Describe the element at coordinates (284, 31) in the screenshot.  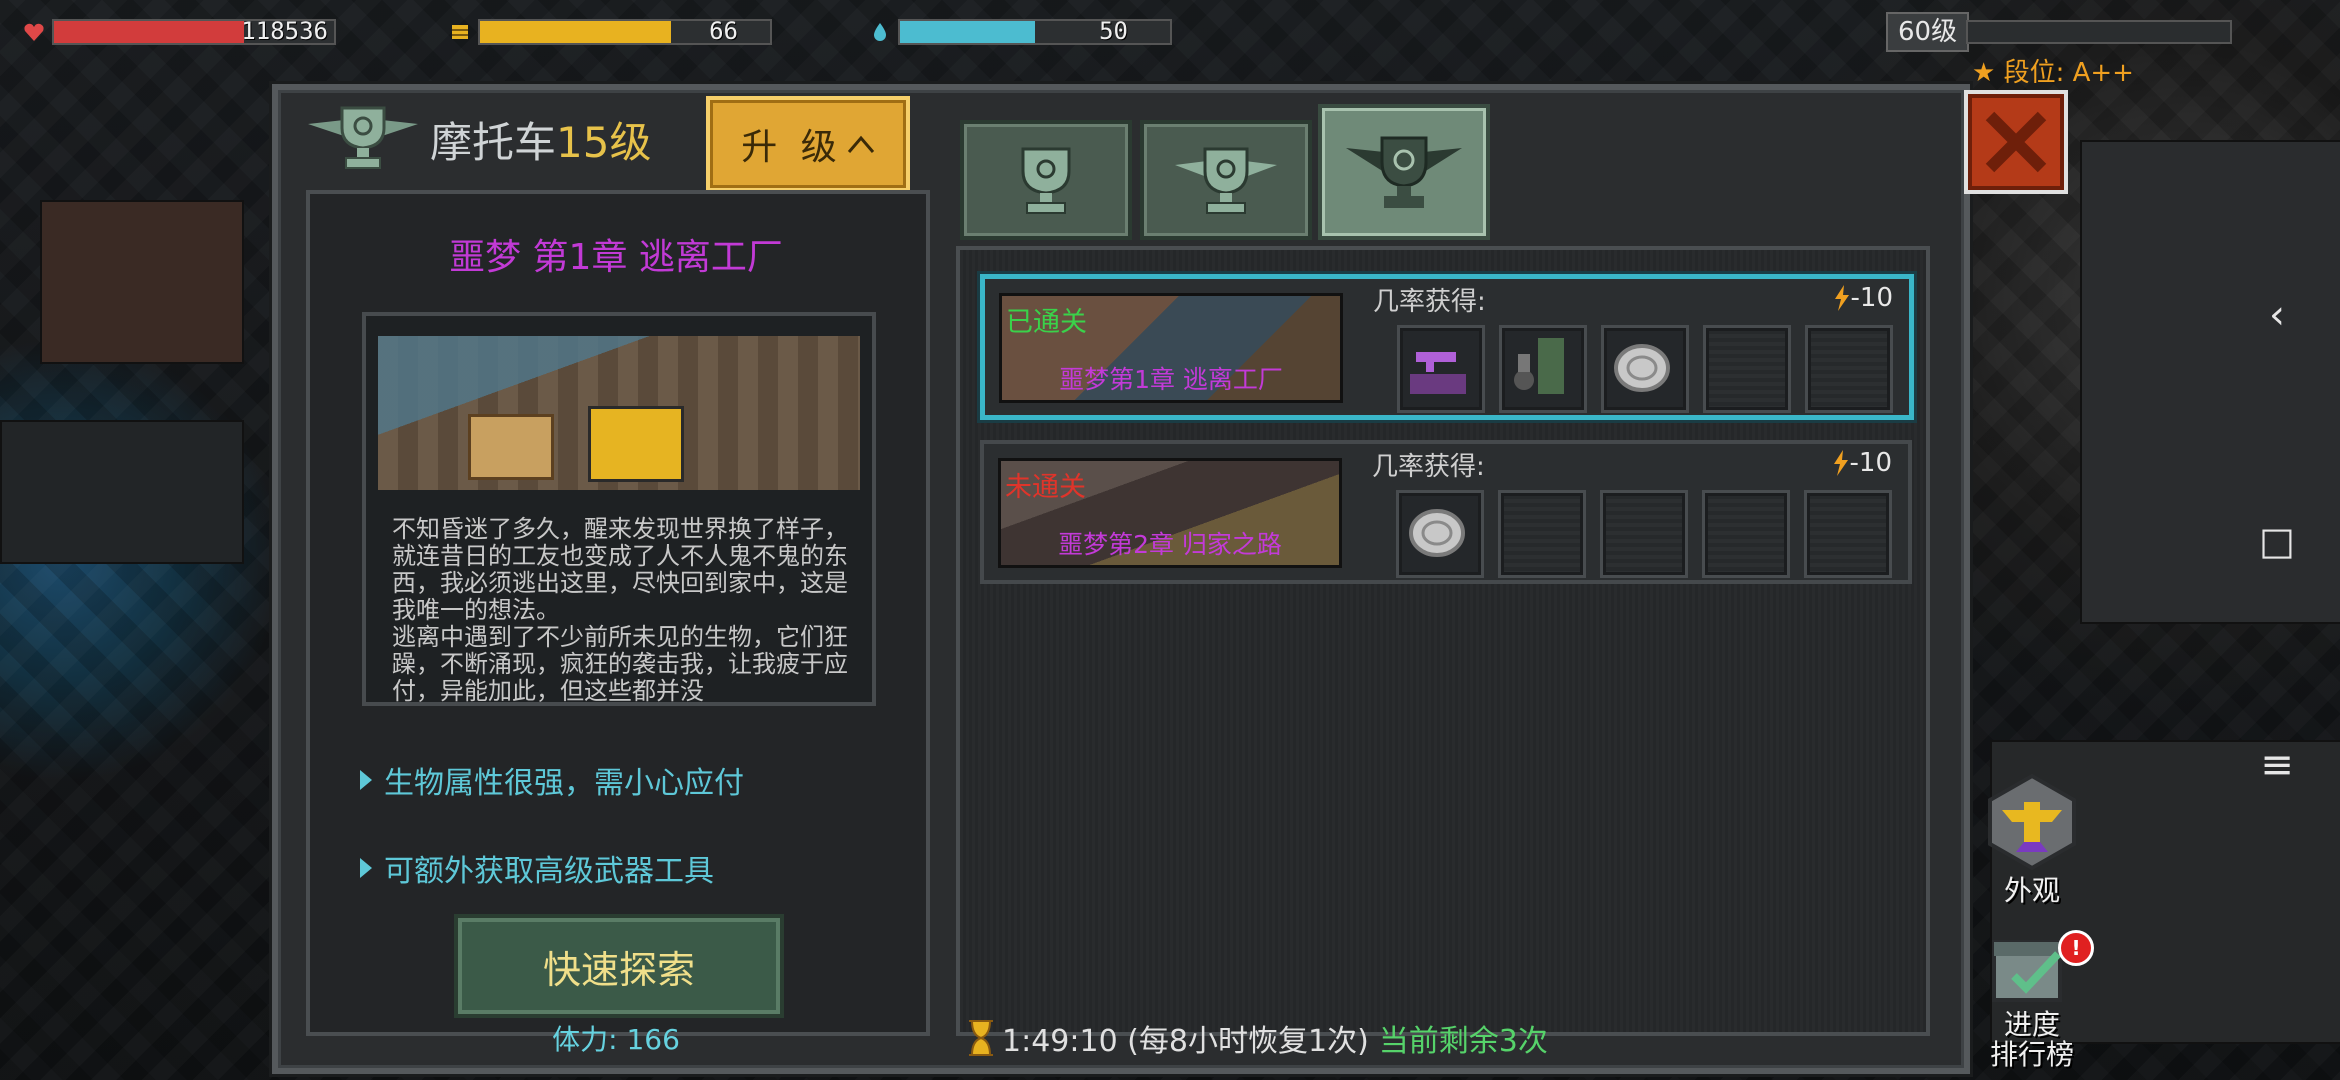
I see `health-value: 118536` at that location.